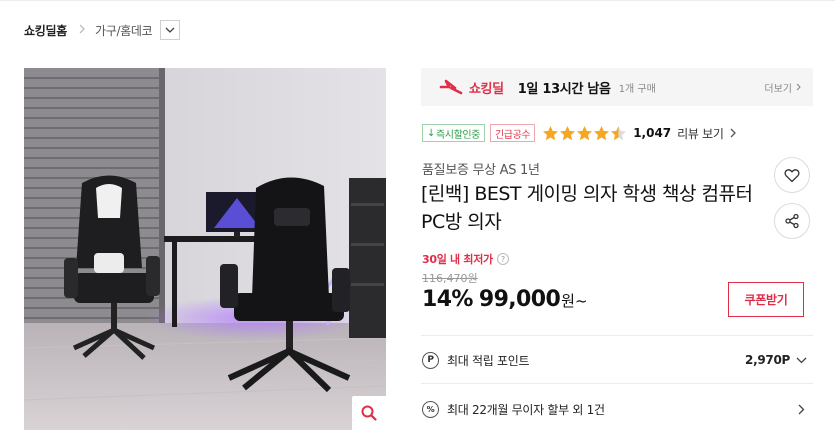 The width and height of the screenshot is (835, 447). I want to click on breadcrumb: 쇼킹딜홈 가구/홈데코, so click(102, 30).